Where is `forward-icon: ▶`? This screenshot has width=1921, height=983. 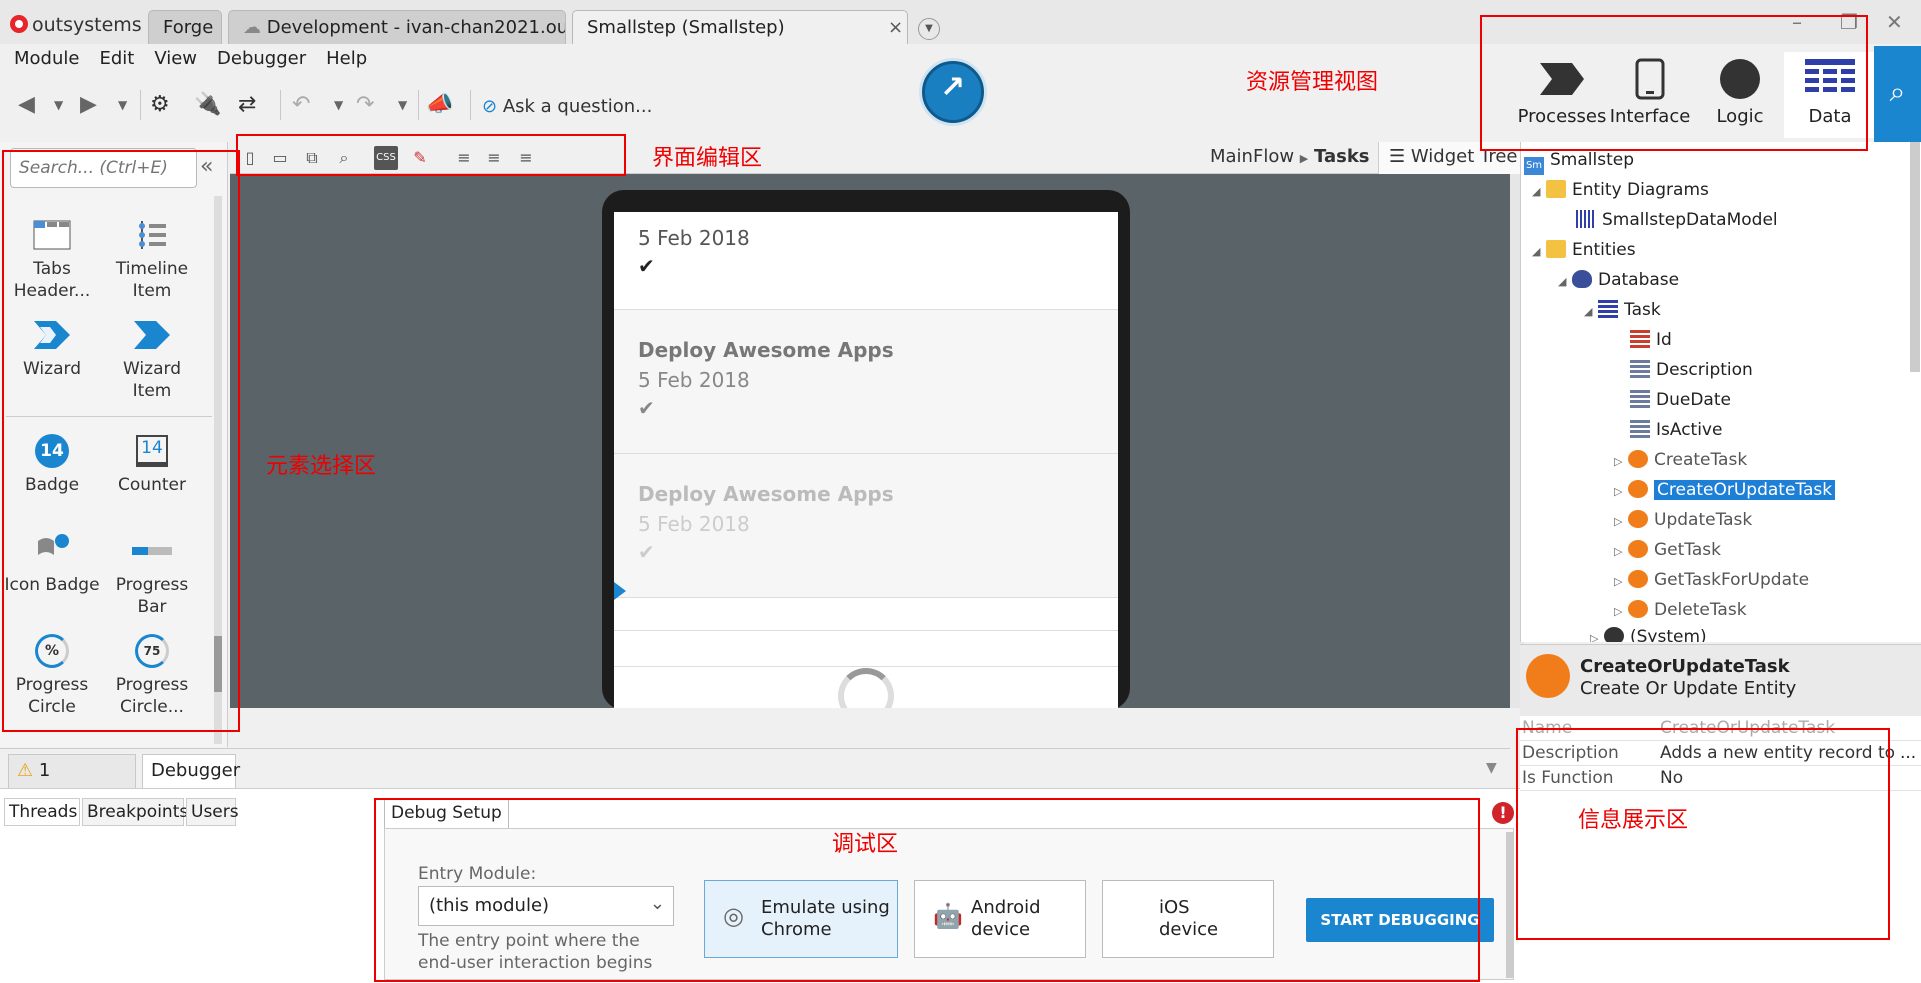
forward-icon: ▶ is located at coordinates (88, 104).